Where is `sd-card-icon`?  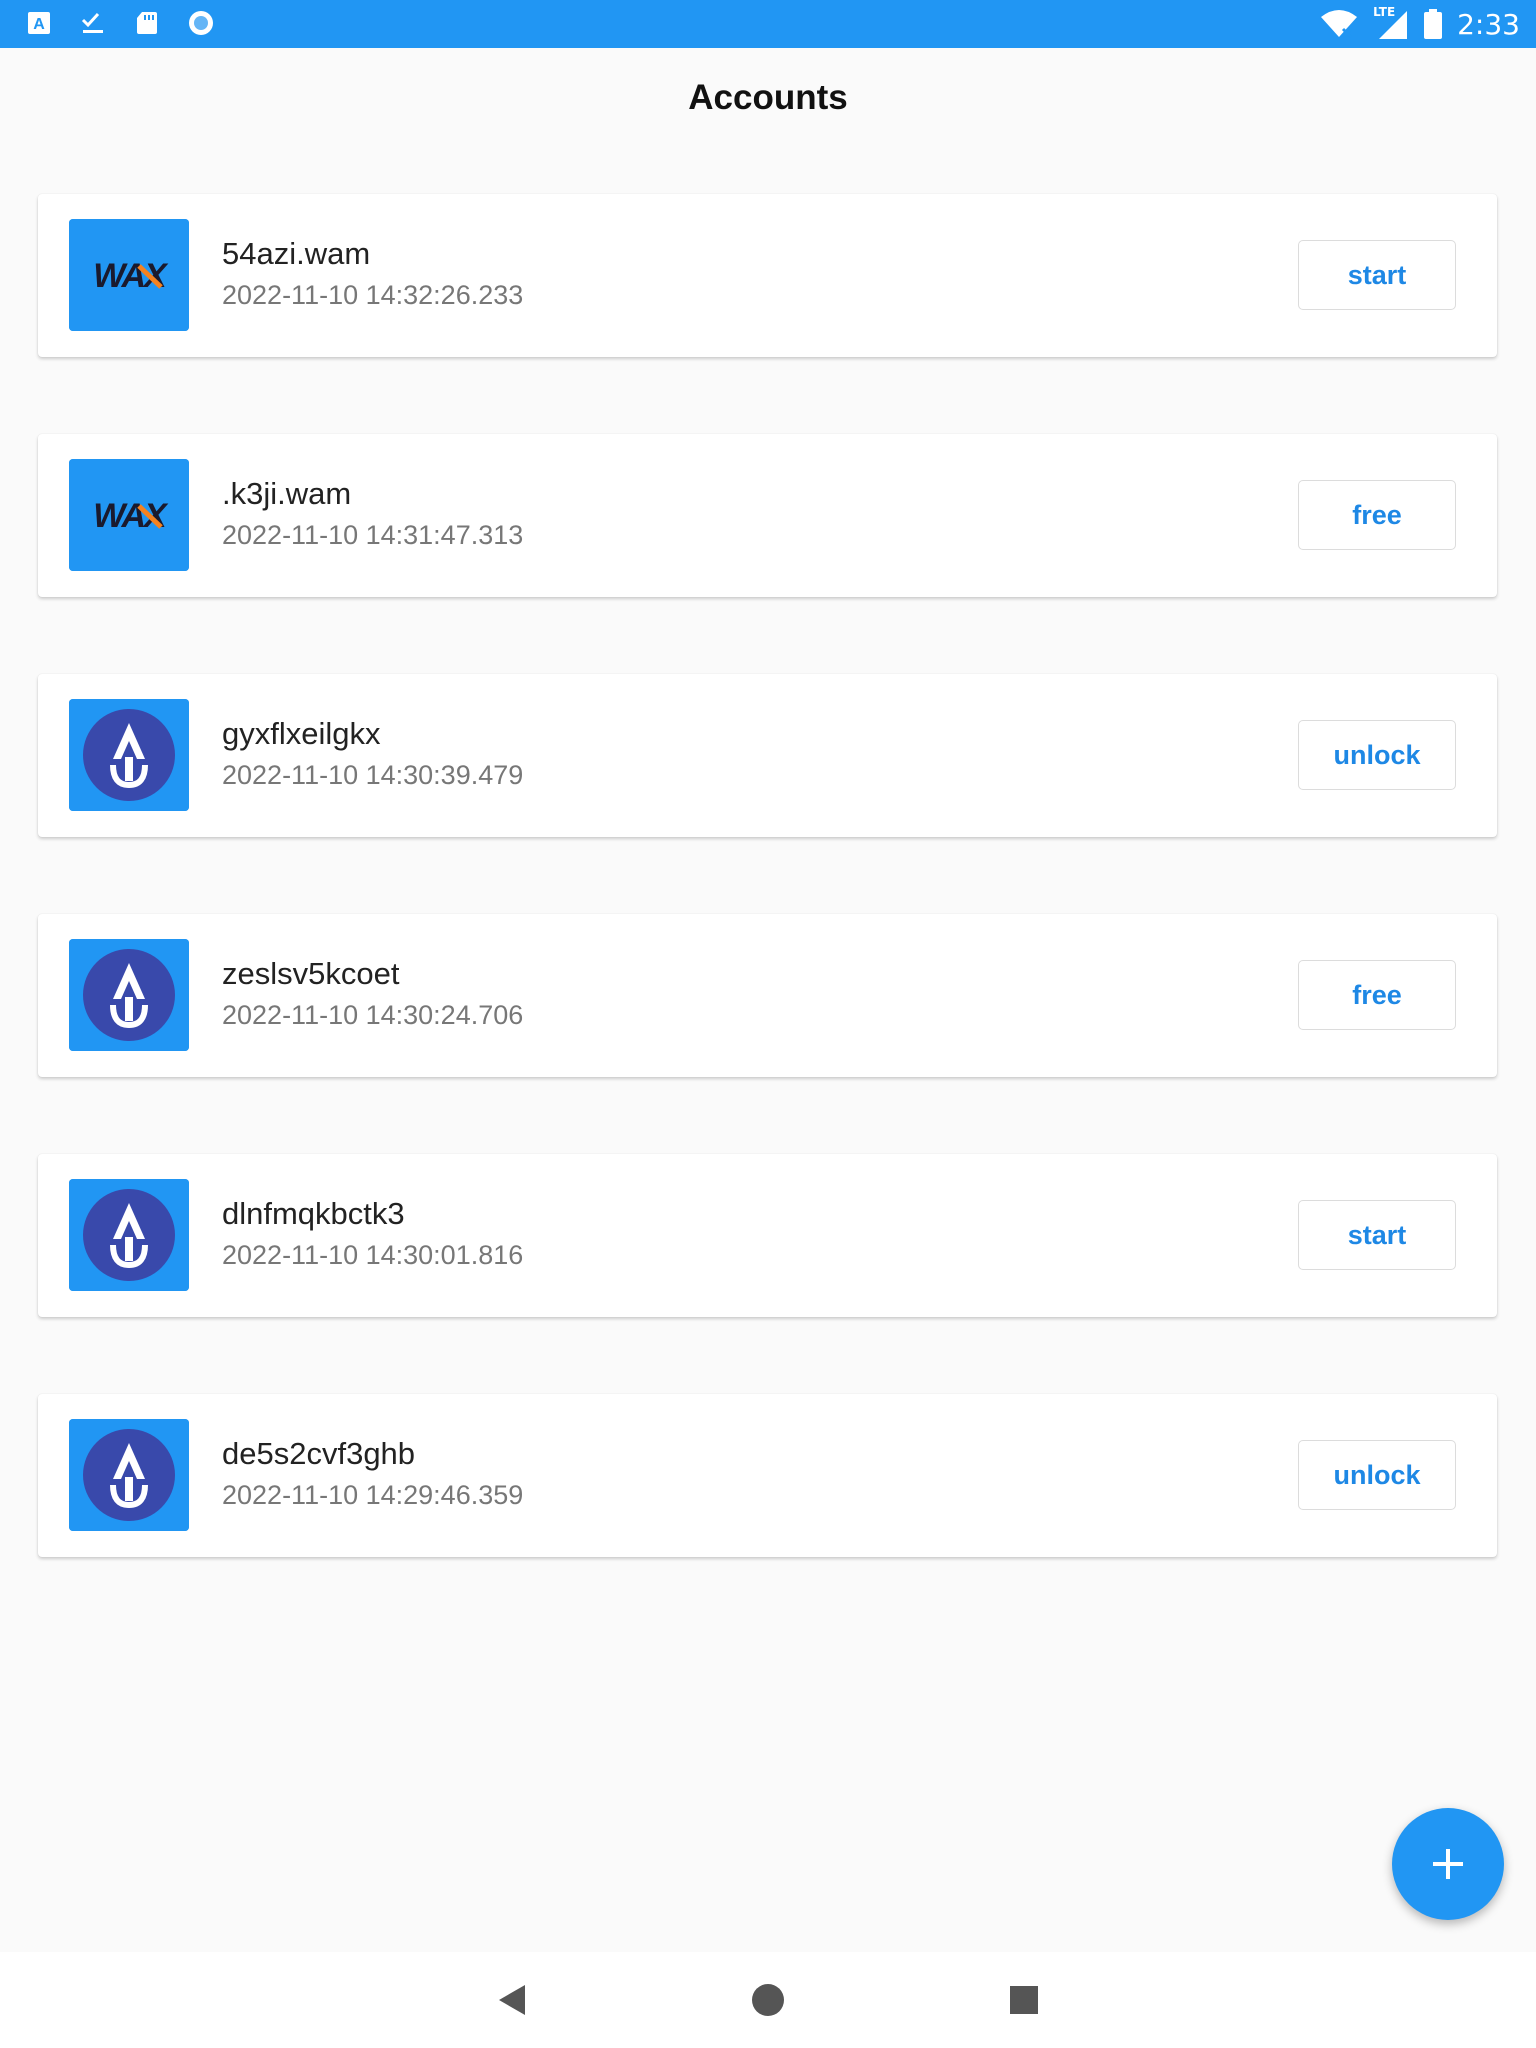 sd-card-icon is located at coordinates (147, 23).